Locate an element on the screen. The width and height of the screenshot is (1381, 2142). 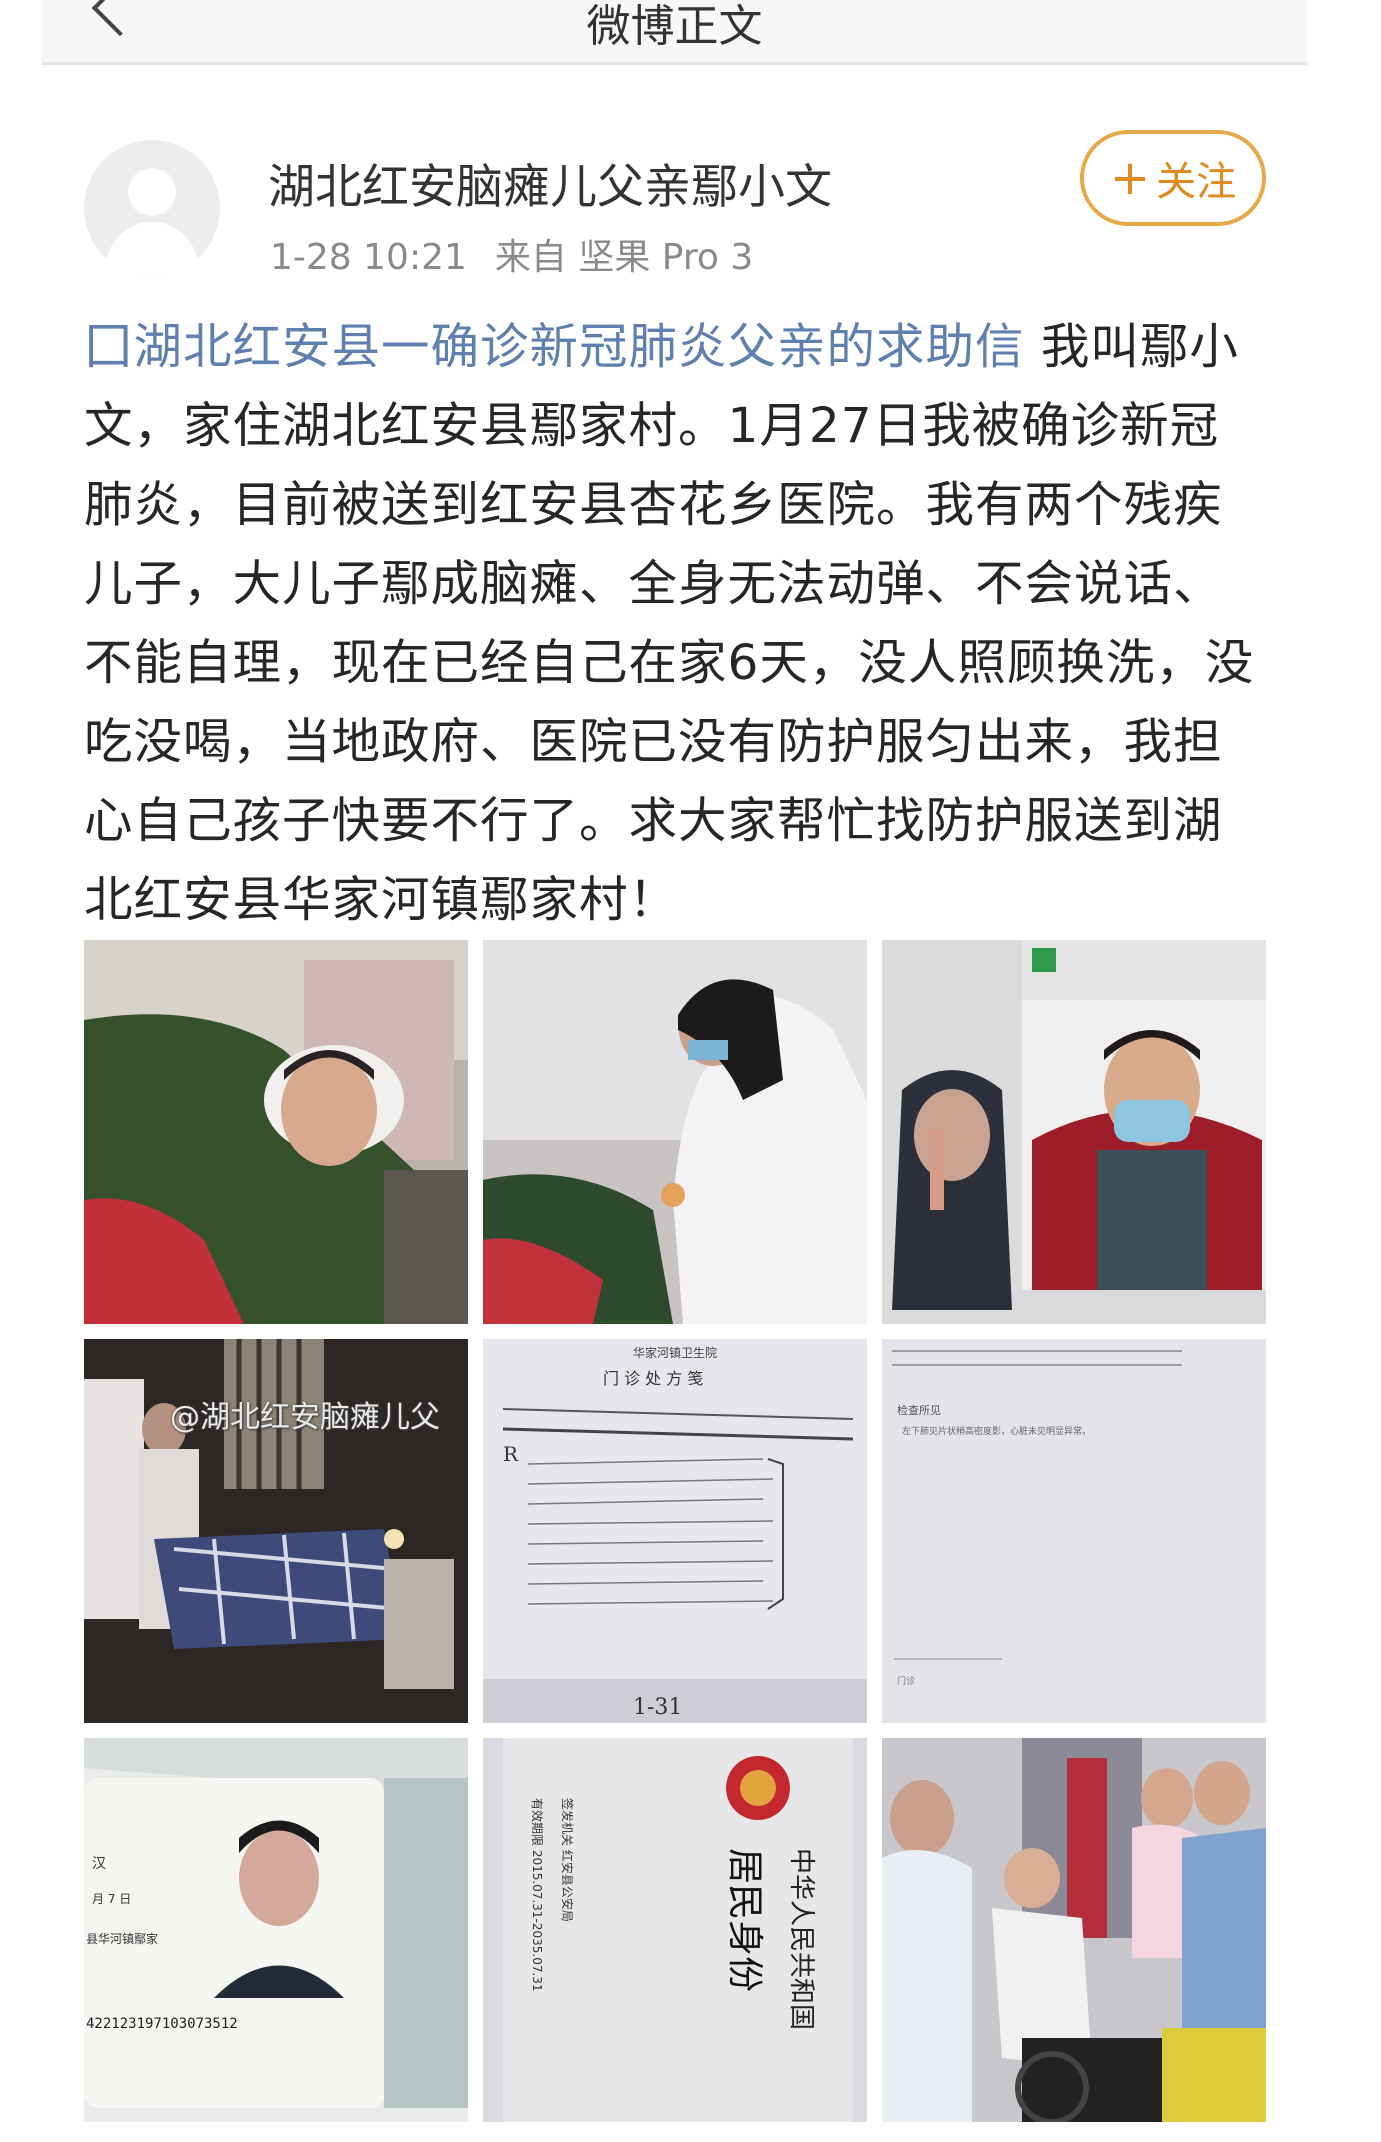
record-line1: 检查所见 is located at coordinates (919, 1410).